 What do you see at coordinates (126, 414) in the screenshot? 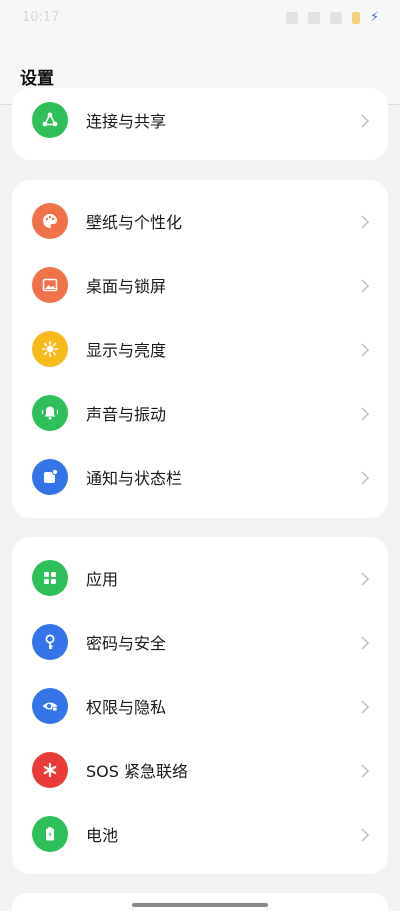
I see `settings-item-label: 声音与振动` at bounding box center [126, 414].